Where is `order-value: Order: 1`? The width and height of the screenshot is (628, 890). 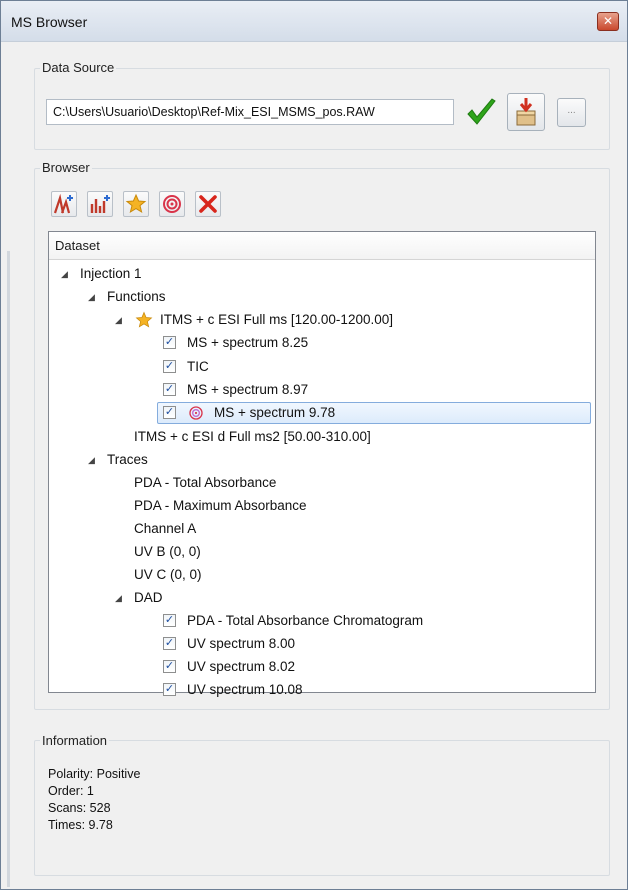 order-value: Order: 1 is located at coordinates (71, 791).